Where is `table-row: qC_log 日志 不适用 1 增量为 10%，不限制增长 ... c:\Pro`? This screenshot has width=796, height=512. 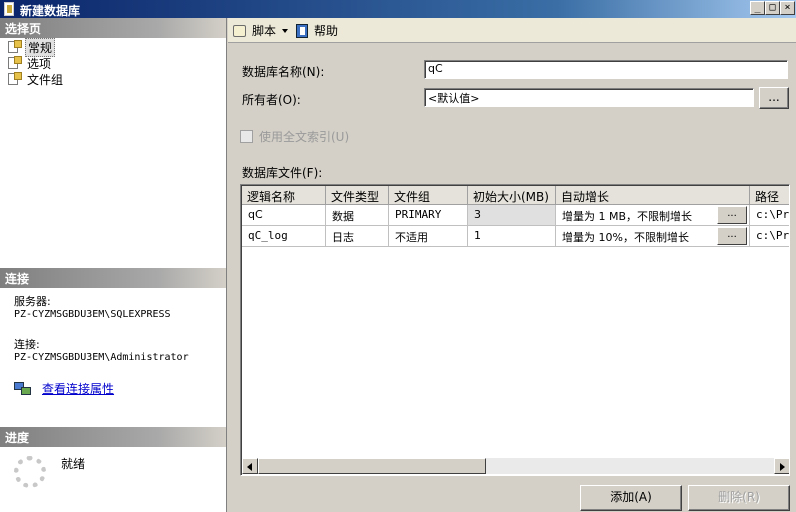
table-row: qC_log 日志 不适用 1 增量为 10%，不限制增长 ... c:\Pro is located at coordinates (515, 236).